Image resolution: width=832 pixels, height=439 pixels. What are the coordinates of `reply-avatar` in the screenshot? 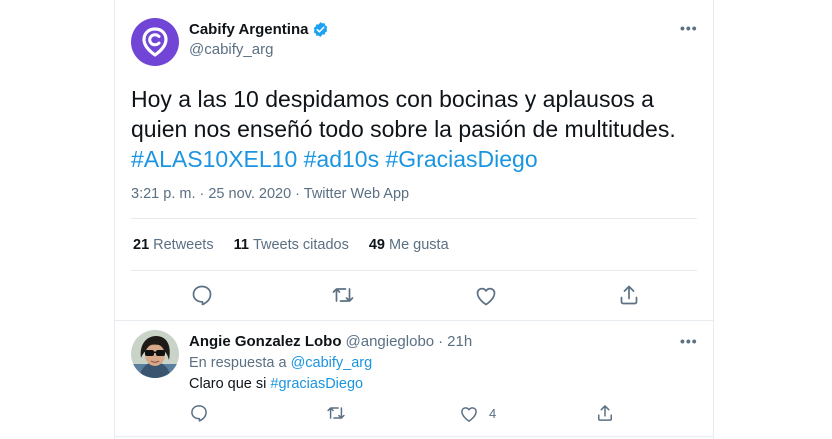 It's located at (155, 354).